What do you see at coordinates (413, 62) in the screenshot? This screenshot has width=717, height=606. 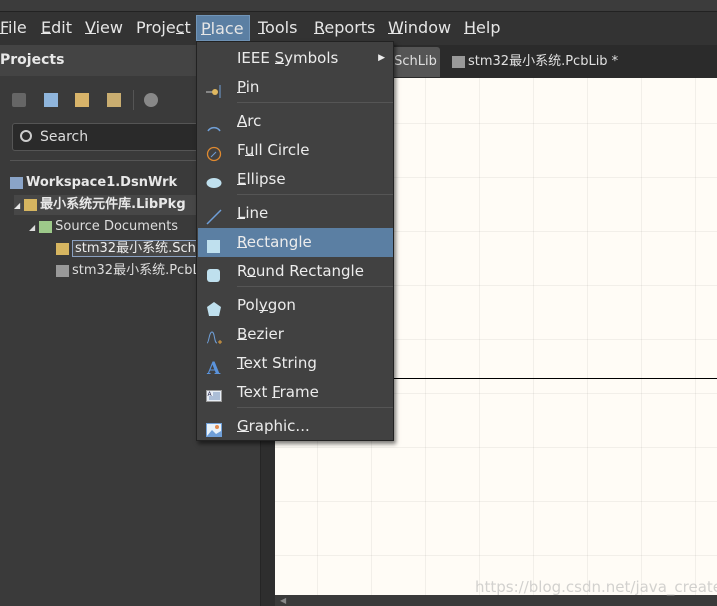 I see `tab-schlib: .SchLib` at bounding box center [413, 62].